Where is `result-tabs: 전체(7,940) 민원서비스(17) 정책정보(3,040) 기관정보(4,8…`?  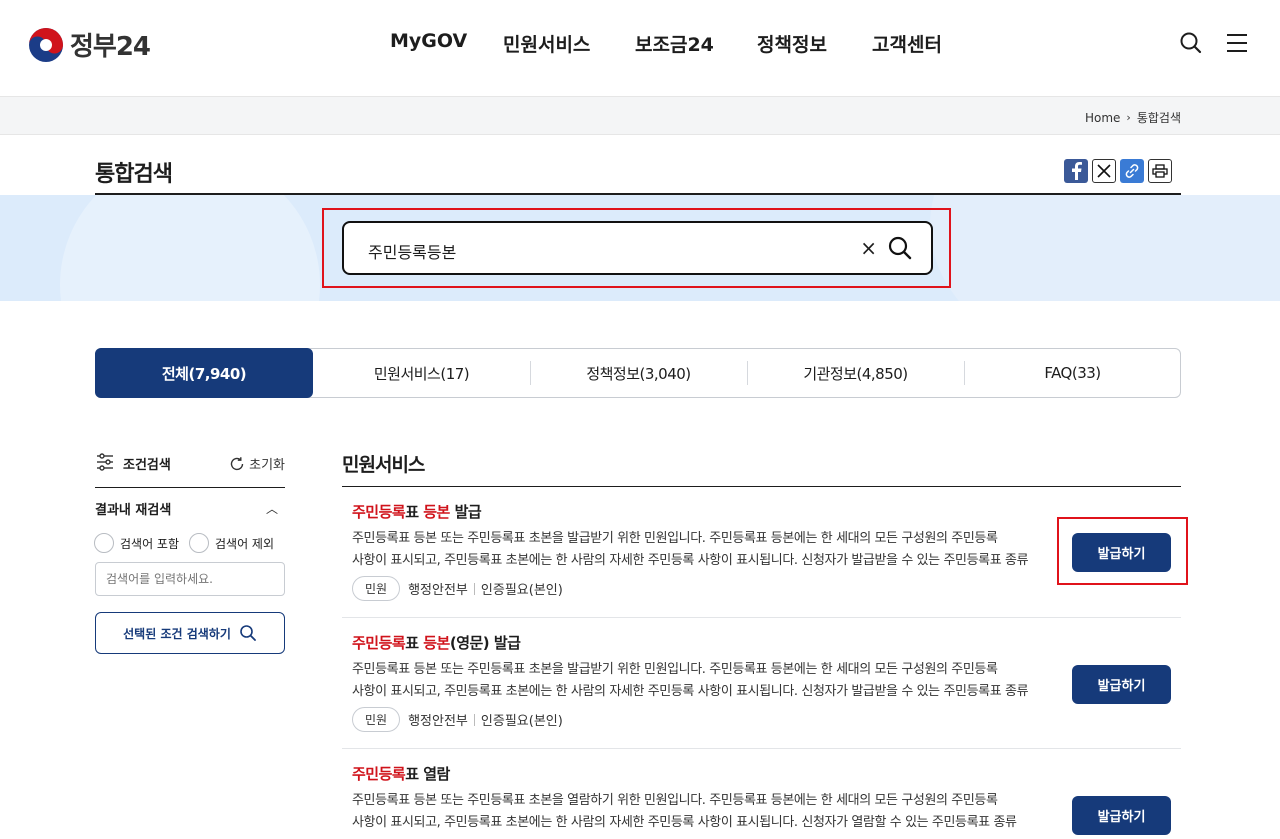 result-tabs: 전체(7,940) 민원서비스(17) 정책정보(3,040) 기관정보(4,8… is located at coordinates (638, 373).